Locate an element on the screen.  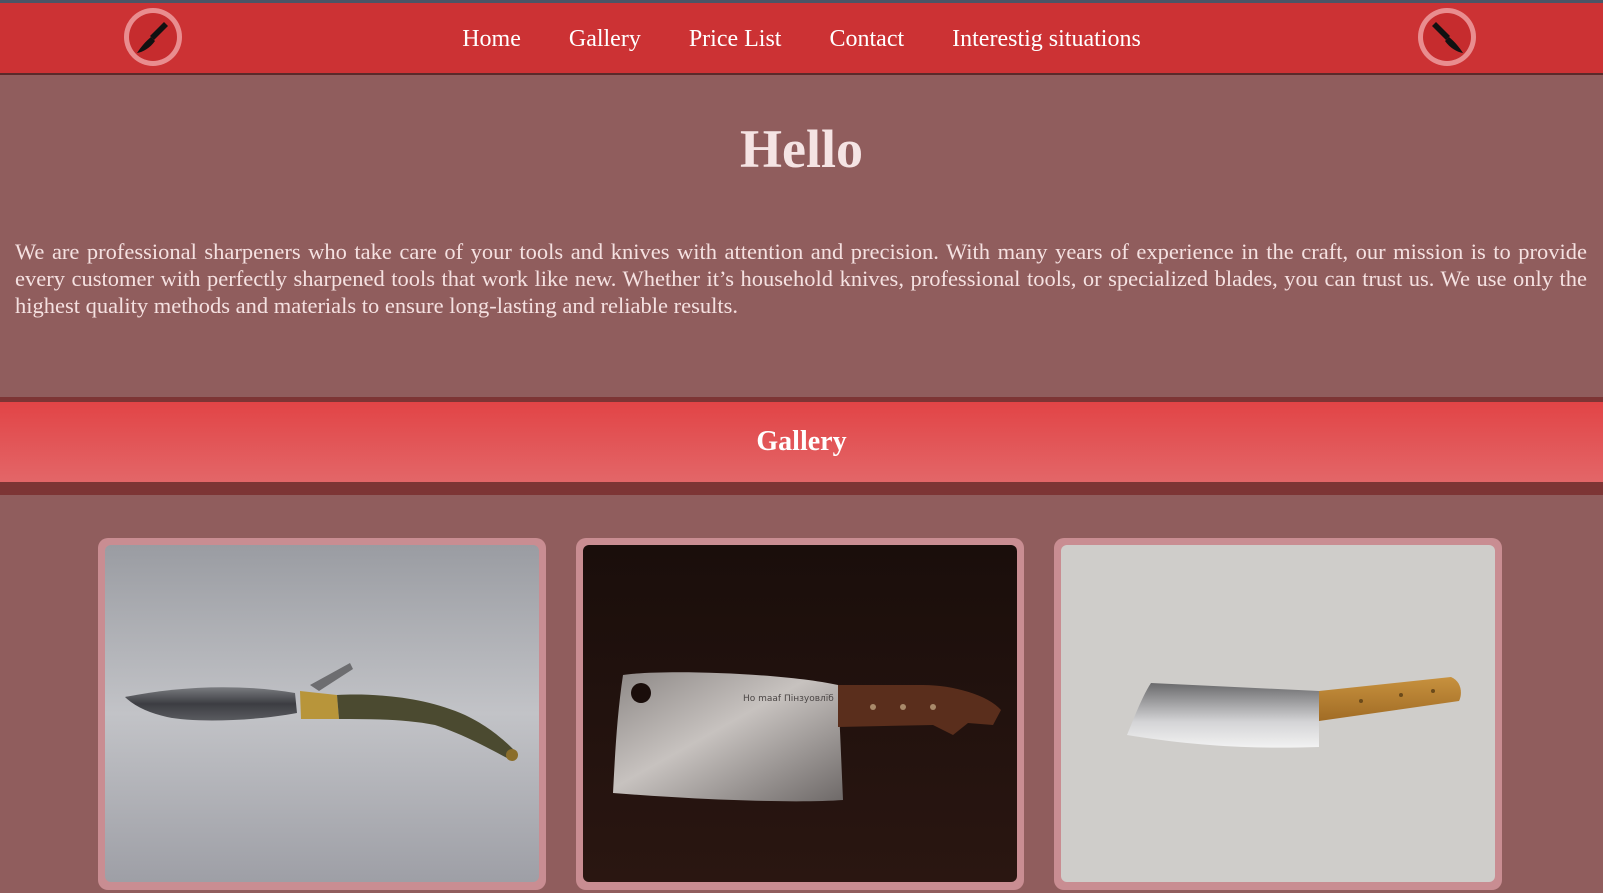
chopper-knife-photo is located at coordinates (1278, 713).